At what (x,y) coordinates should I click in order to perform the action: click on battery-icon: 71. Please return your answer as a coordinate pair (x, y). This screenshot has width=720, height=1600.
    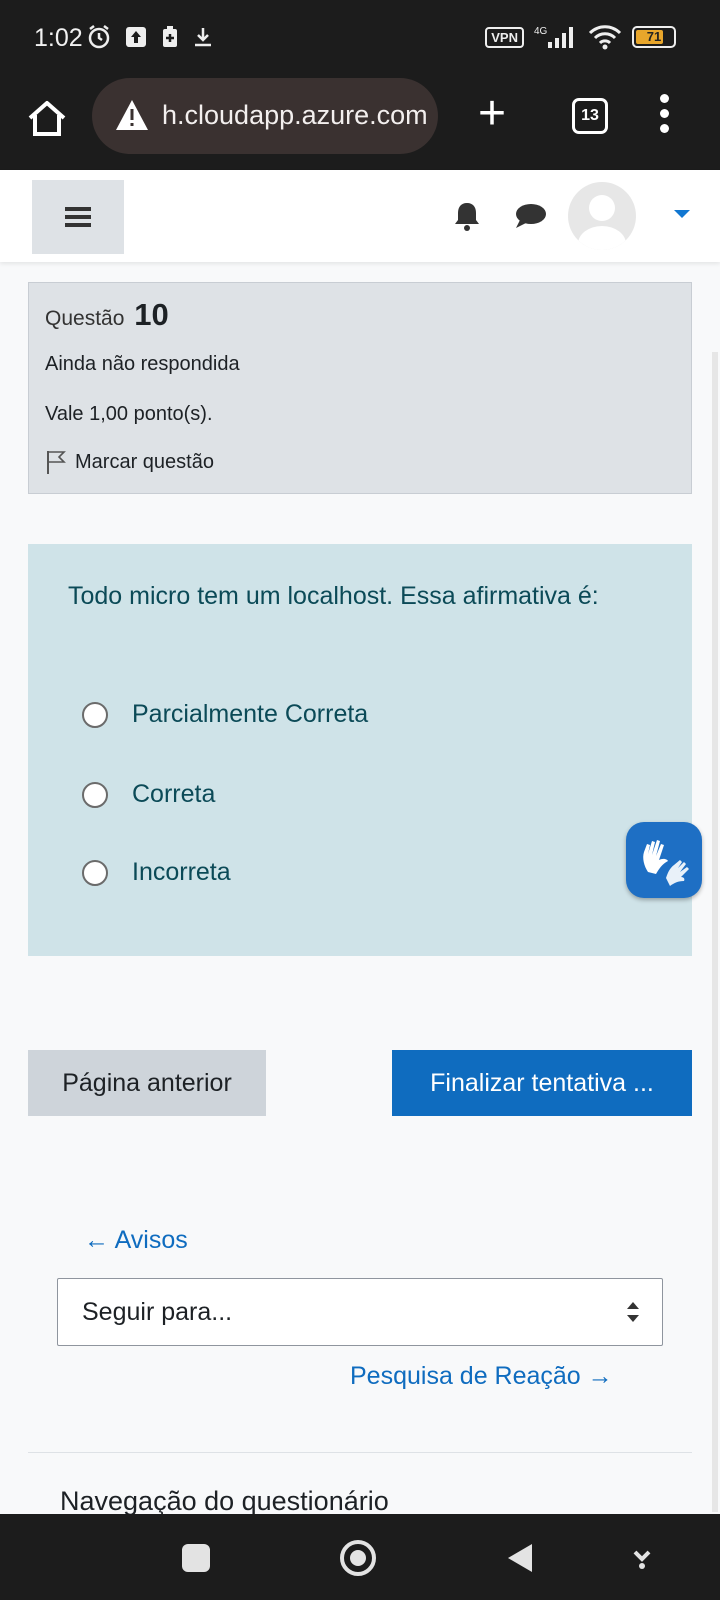
    Looking at the image, I should click on (654, 37).